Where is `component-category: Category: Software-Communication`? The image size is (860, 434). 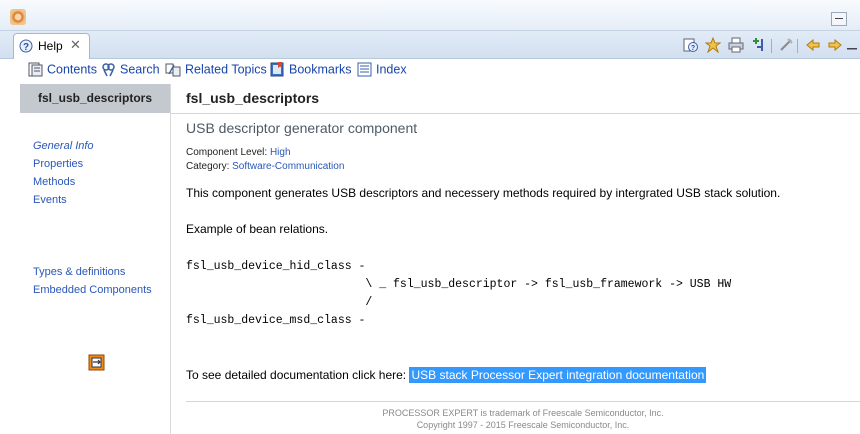 component-category: Category: Software-Communication is located at coordinates (265, 166).